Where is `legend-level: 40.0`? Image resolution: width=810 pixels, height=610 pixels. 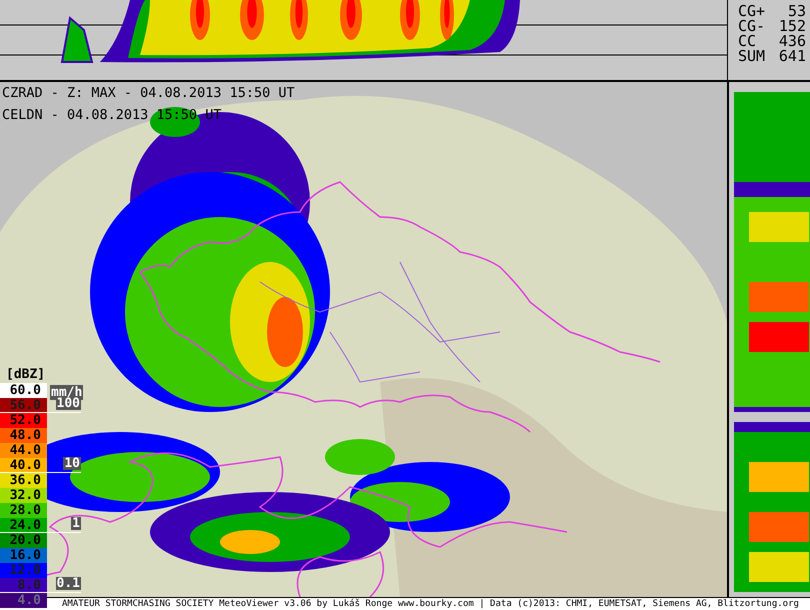
legend-level: 40.0 is located at coordinates (23, 465).